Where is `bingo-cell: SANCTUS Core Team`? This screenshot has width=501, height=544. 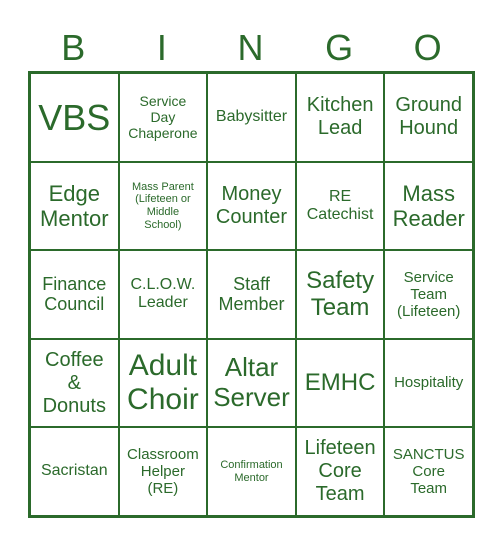
bingo-cell: SANCTUS Core Team is located at coordinates (428, 471).